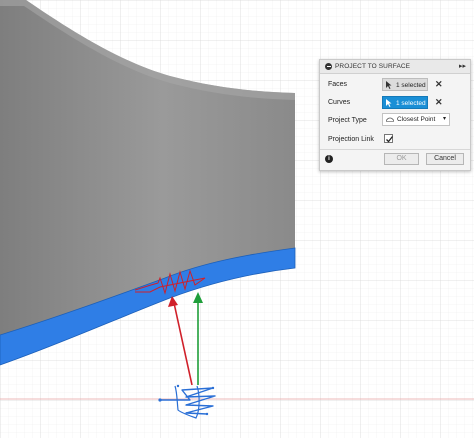 The height and width of the screenshot is (438, 474). Describe the element at coordinates (411, 103) in the screenshot. I see `curves-value: 1 selected` at that location.